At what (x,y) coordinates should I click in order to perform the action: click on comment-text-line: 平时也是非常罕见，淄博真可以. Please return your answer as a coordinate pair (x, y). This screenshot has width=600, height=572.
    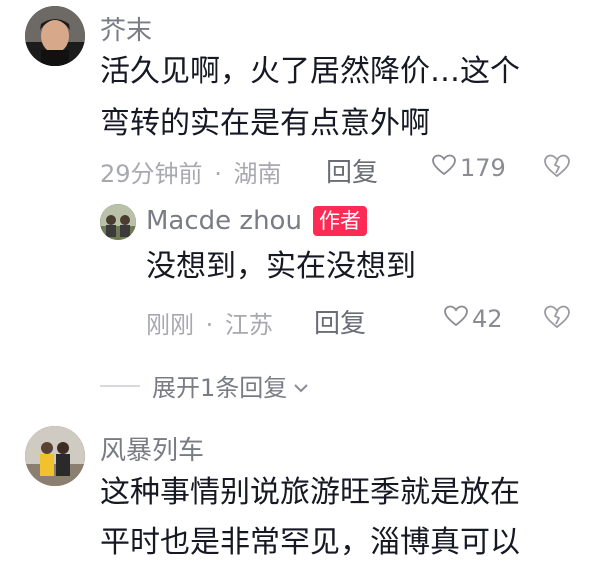
    Looking at the image, I should click on (310, 542).